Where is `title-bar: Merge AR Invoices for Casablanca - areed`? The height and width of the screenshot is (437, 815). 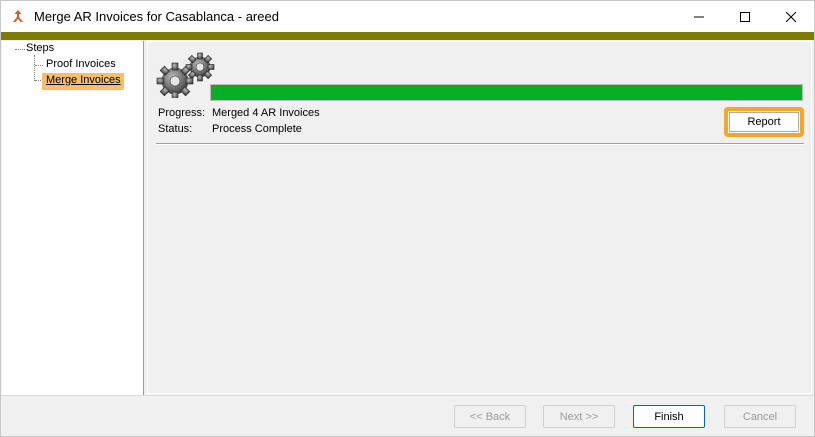 title-bar: Merge AR Invoices for Casablanca - areed is located at coordinates (407, 16).